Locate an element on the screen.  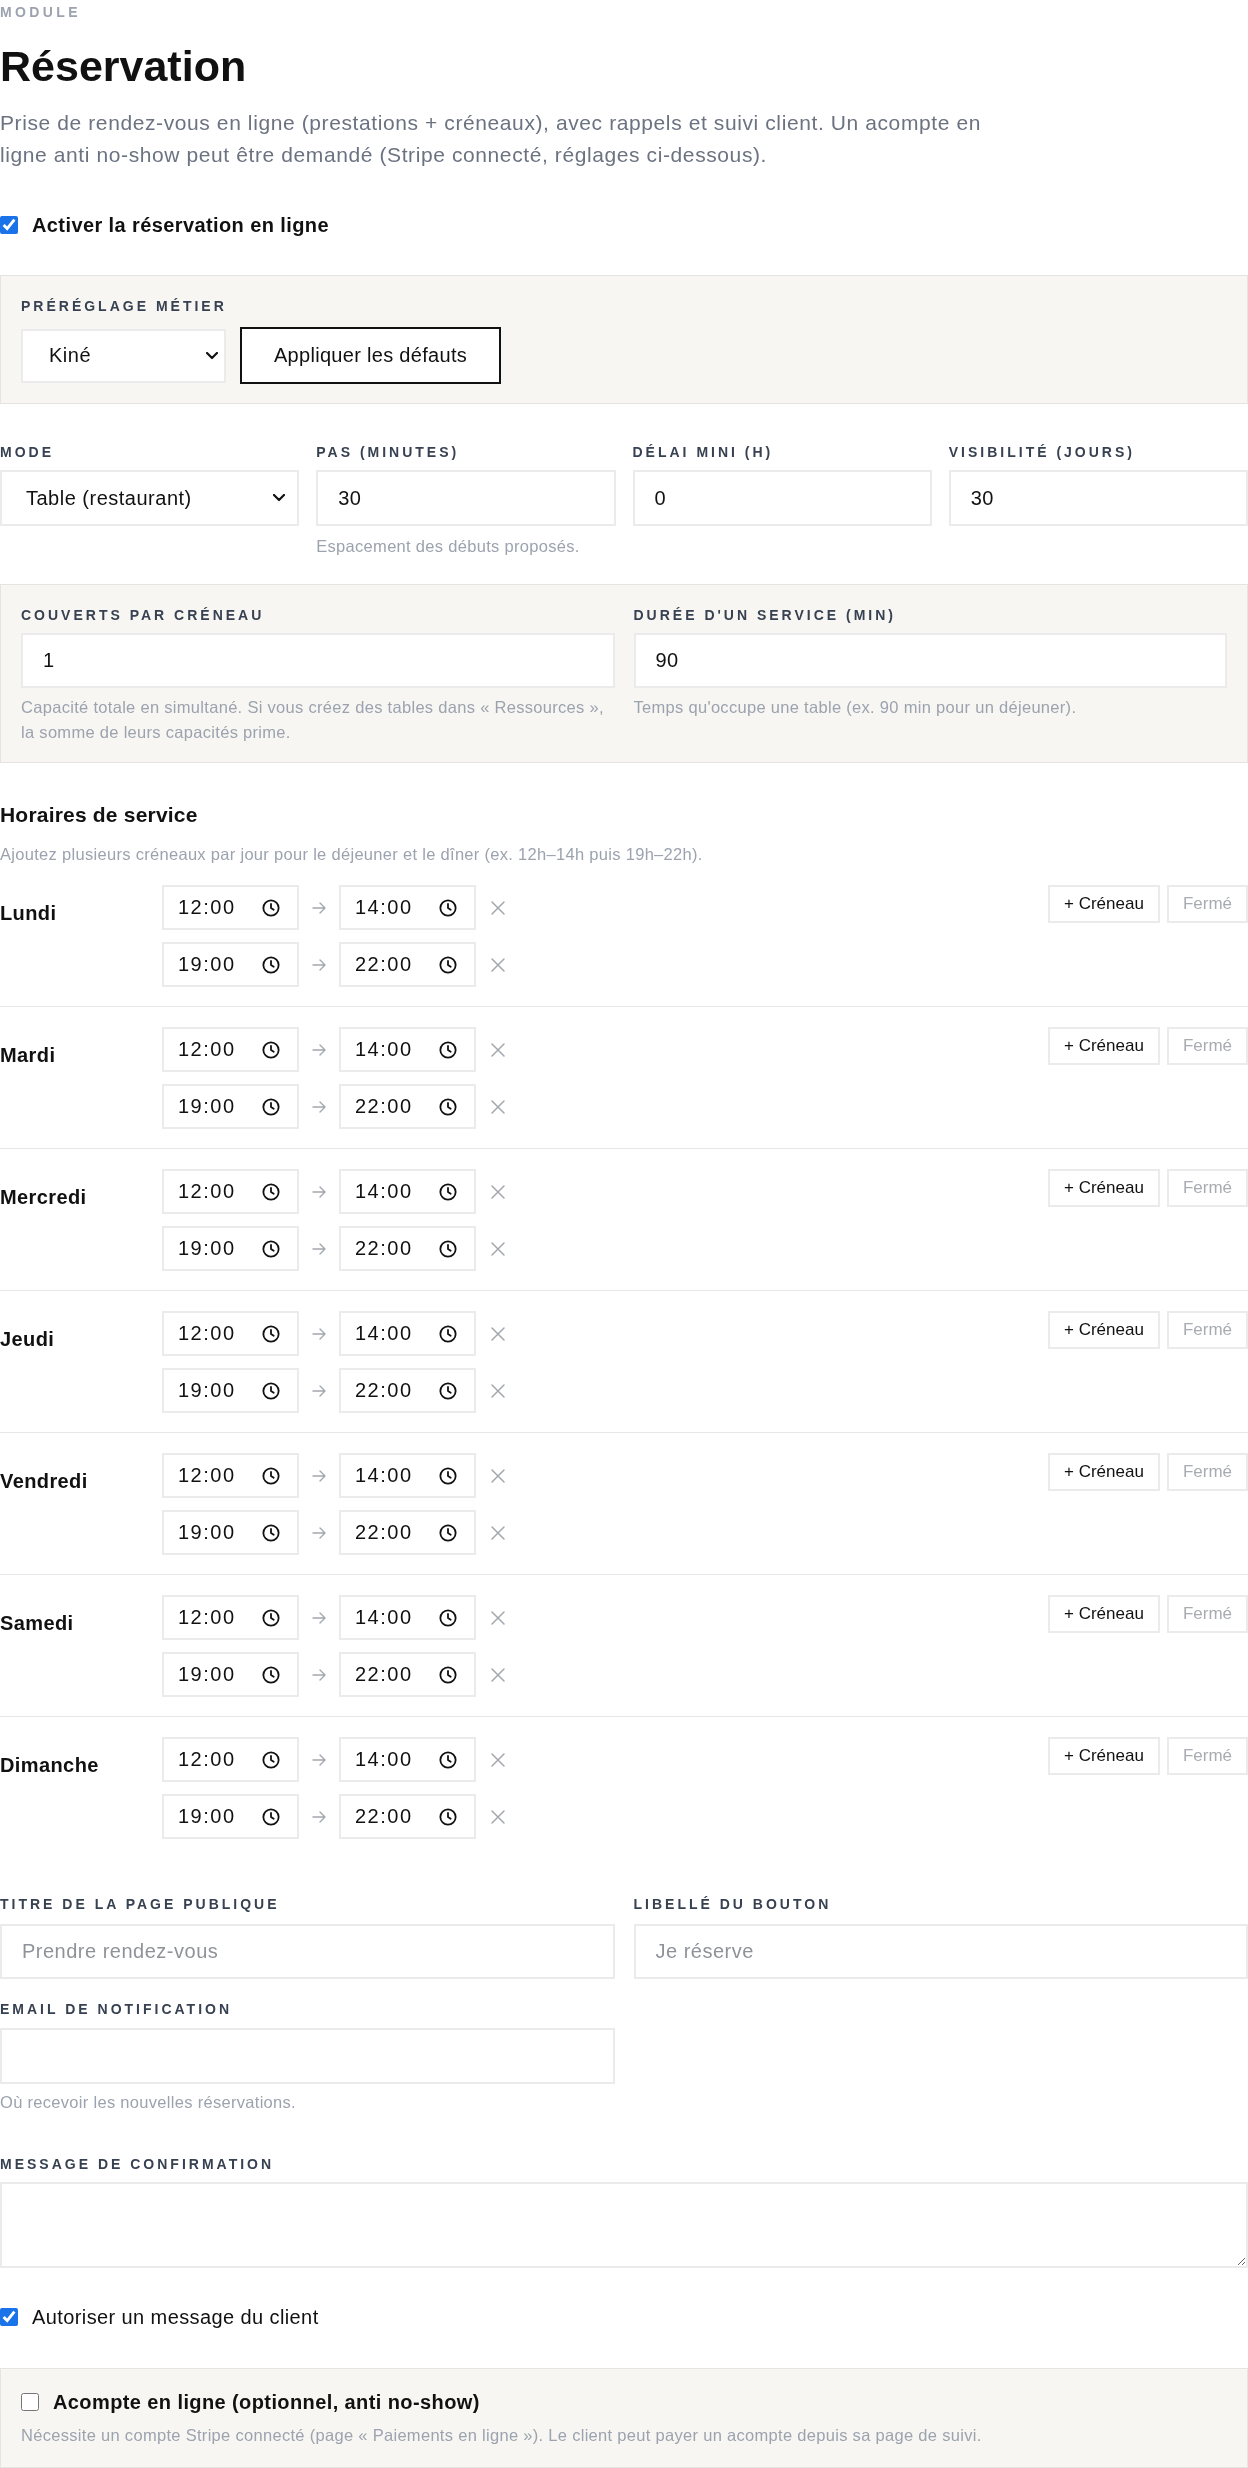
field-label: MODE is located at coordinates (27, 452).